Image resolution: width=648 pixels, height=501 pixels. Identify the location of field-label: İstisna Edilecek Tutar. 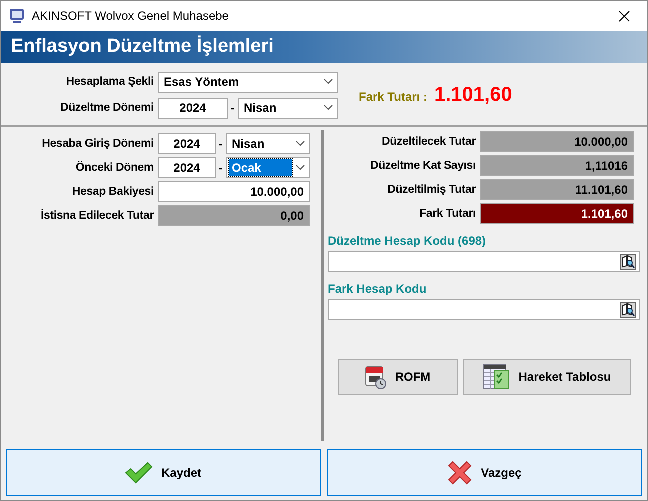
(97, 216).